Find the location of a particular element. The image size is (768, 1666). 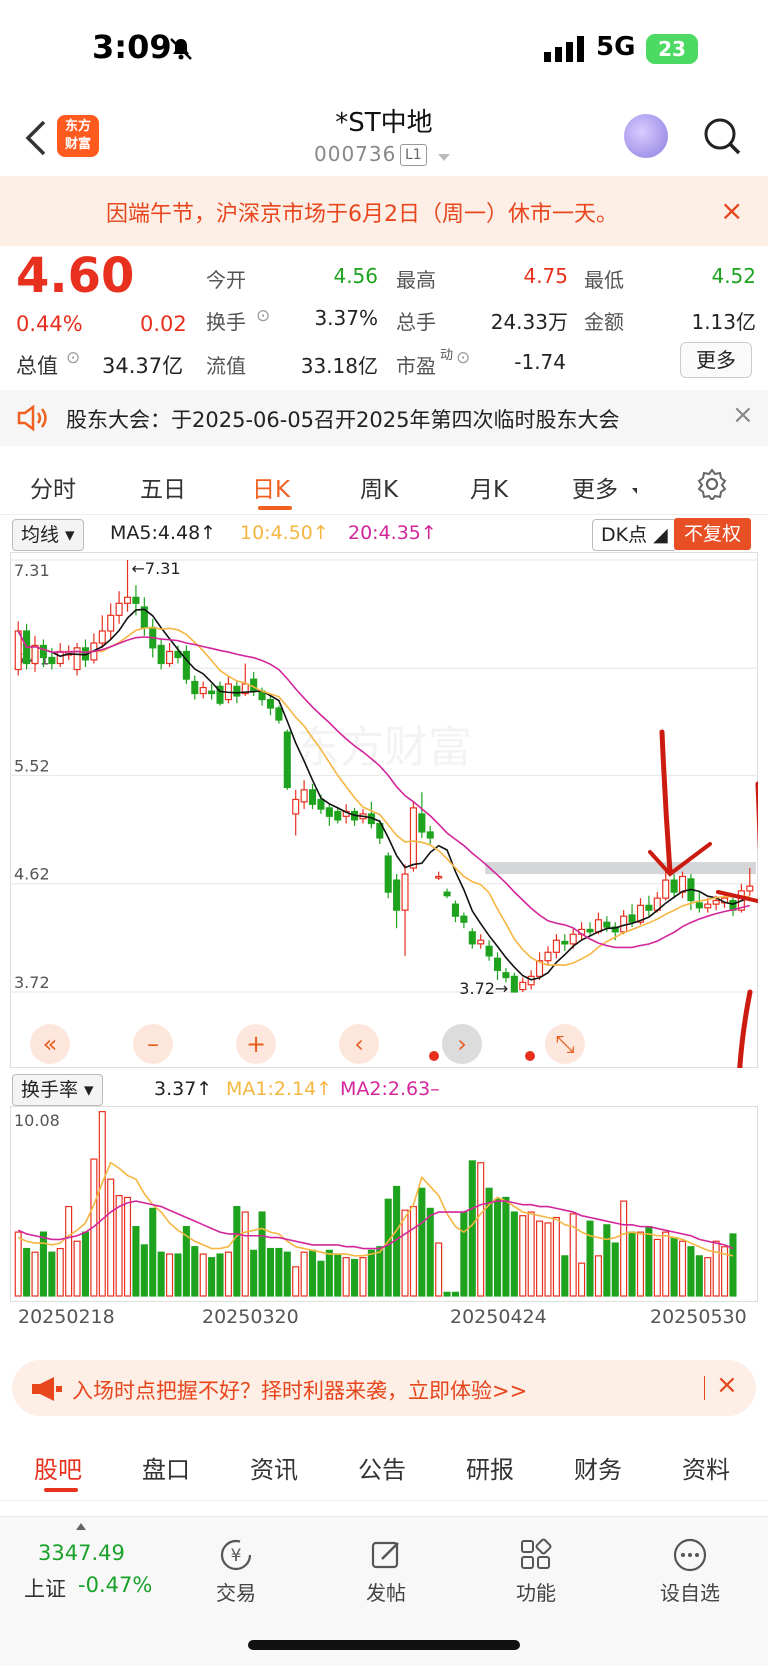

network-type: 5G is located at coordinates (616, 47).